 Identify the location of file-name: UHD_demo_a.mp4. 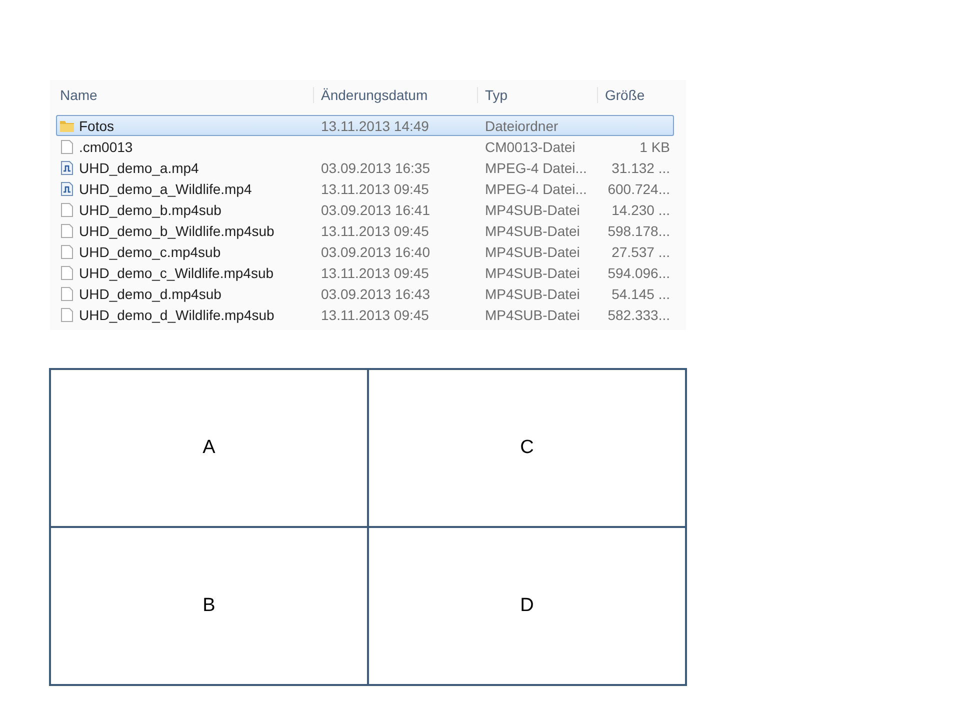
(139, 168).